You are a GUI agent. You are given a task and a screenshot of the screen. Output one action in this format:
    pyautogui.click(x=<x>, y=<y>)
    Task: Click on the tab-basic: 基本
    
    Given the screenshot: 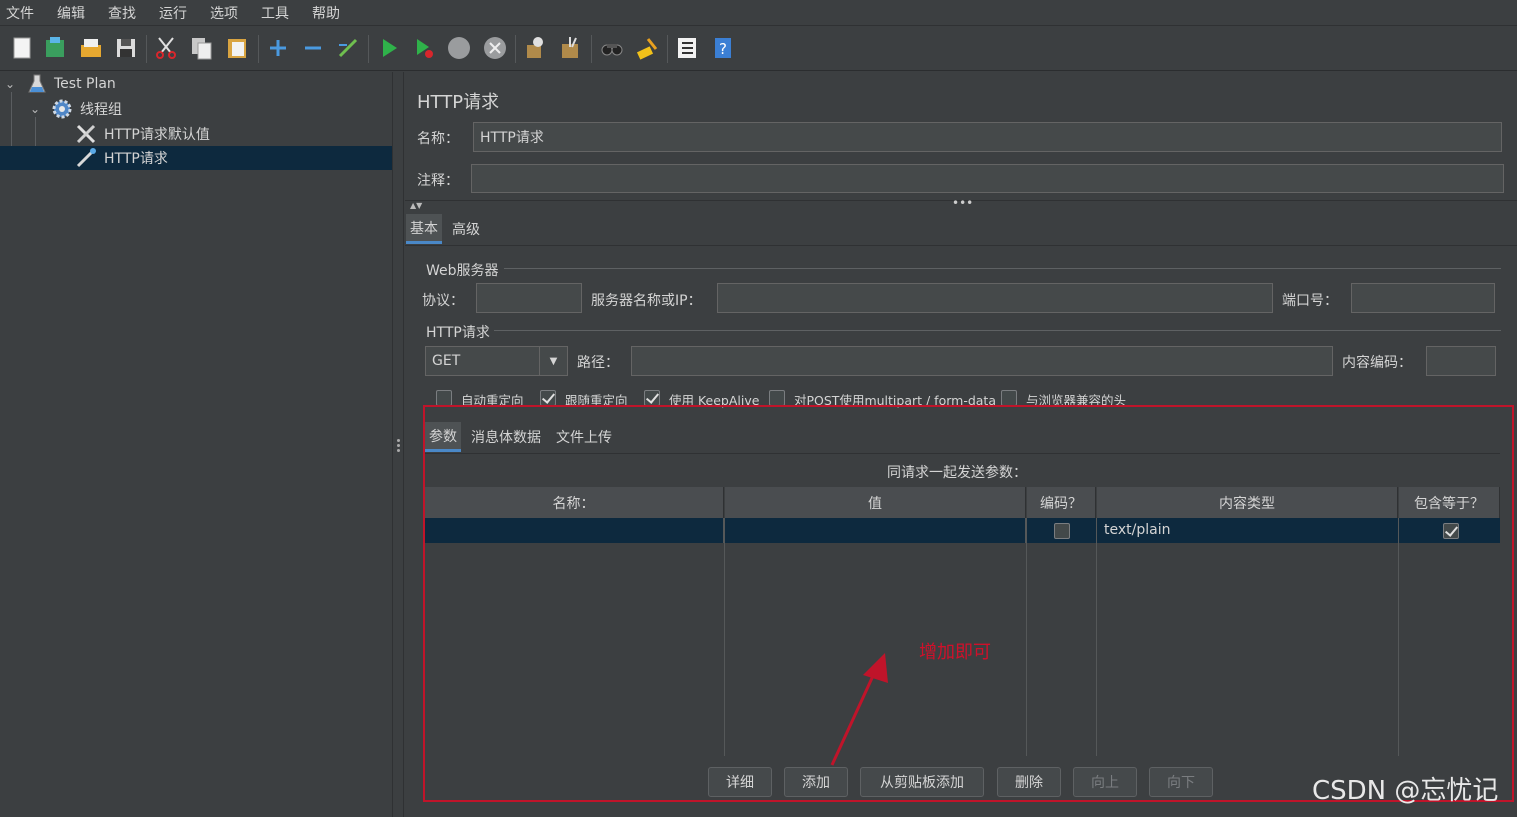 What is the action you would take?
    pyautogui.click(x=424, y=229)
    